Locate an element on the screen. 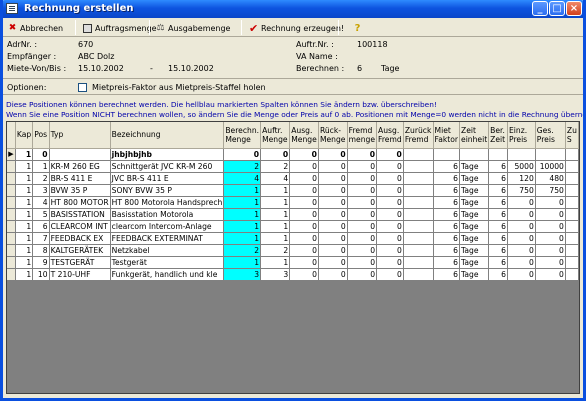 The height and width of the screenshot is (401, 586). column-header: Ges. Preis is located at coordinates (550, 135).